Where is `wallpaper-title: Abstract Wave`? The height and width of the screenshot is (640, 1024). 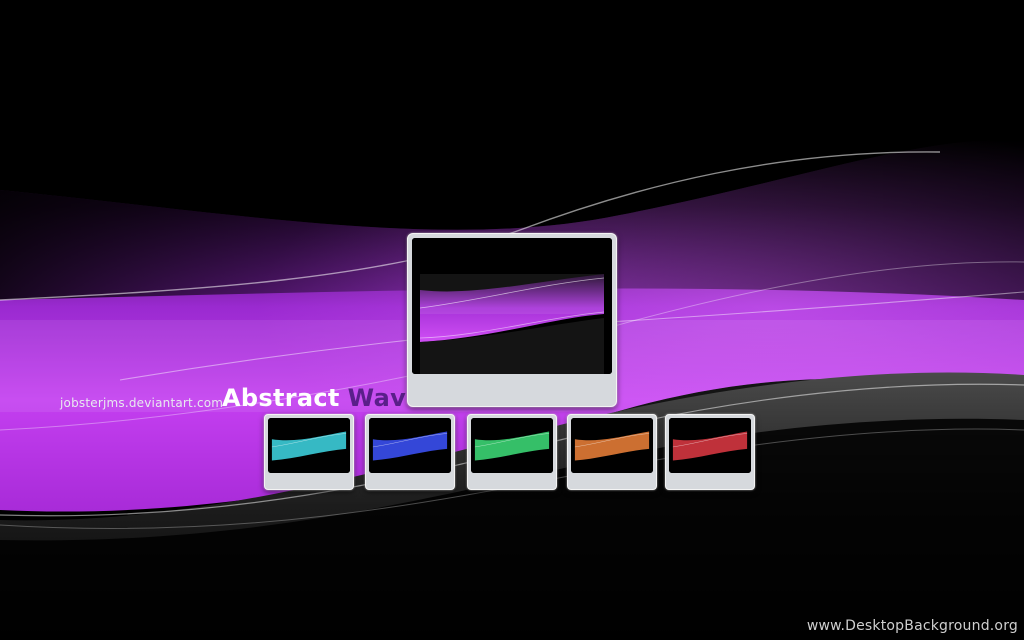 wallpaper-title: Abstract Wave is located at coordinates (322, 398).